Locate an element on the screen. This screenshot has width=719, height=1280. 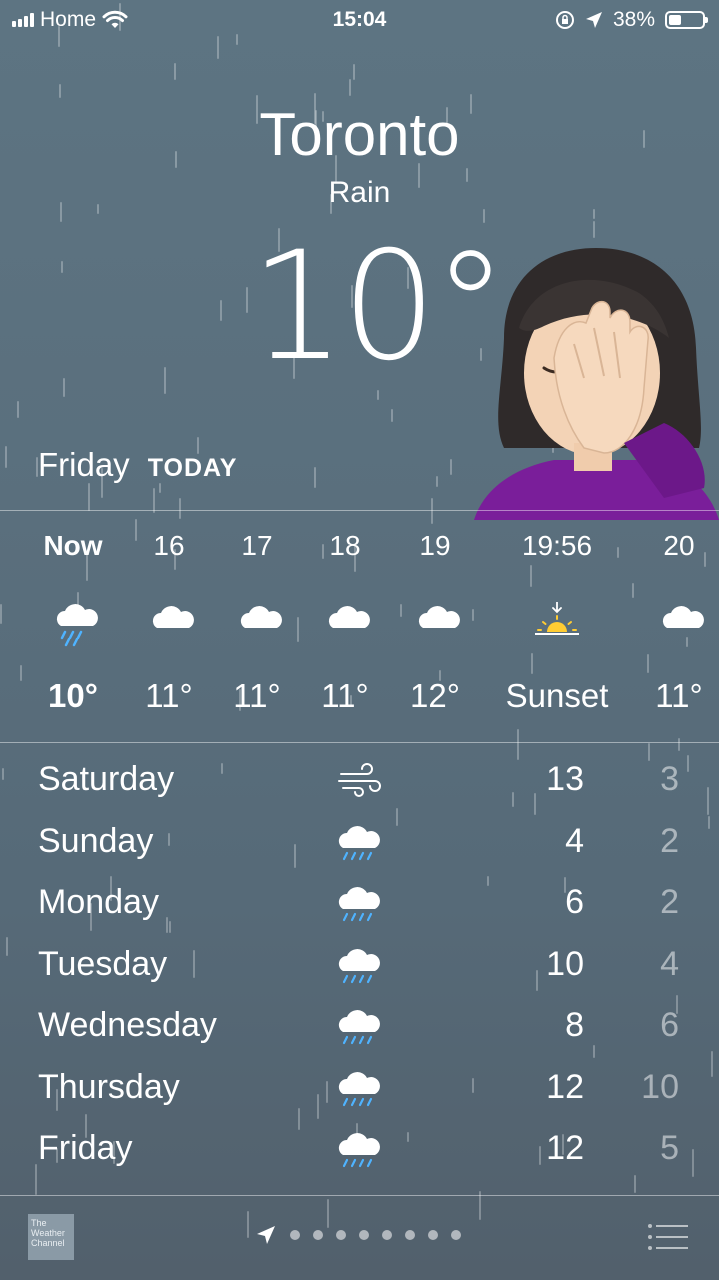
today-row: Friday TODAY is located at coordinates (137, 465).